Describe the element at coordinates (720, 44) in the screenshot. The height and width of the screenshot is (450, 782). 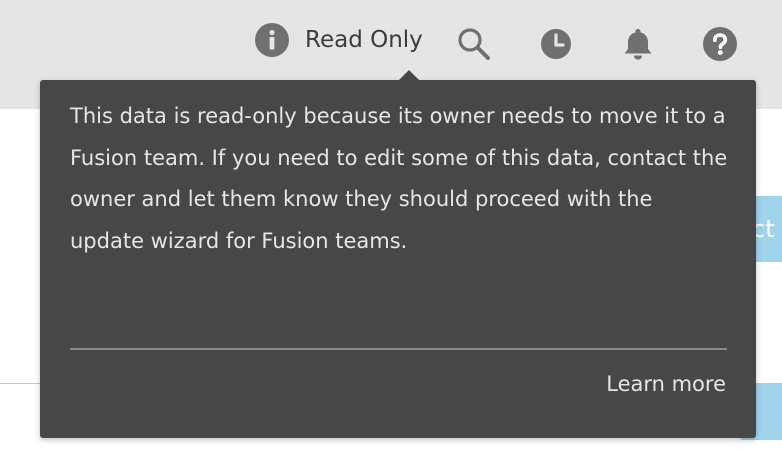
I see `help-icon` at that location.